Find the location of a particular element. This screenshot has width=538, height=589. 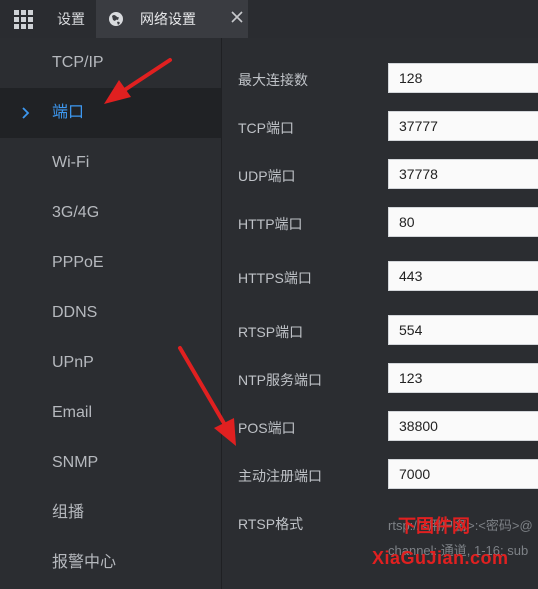

sidebar-item-label: PPPoE is located at coordinates (78, 262).